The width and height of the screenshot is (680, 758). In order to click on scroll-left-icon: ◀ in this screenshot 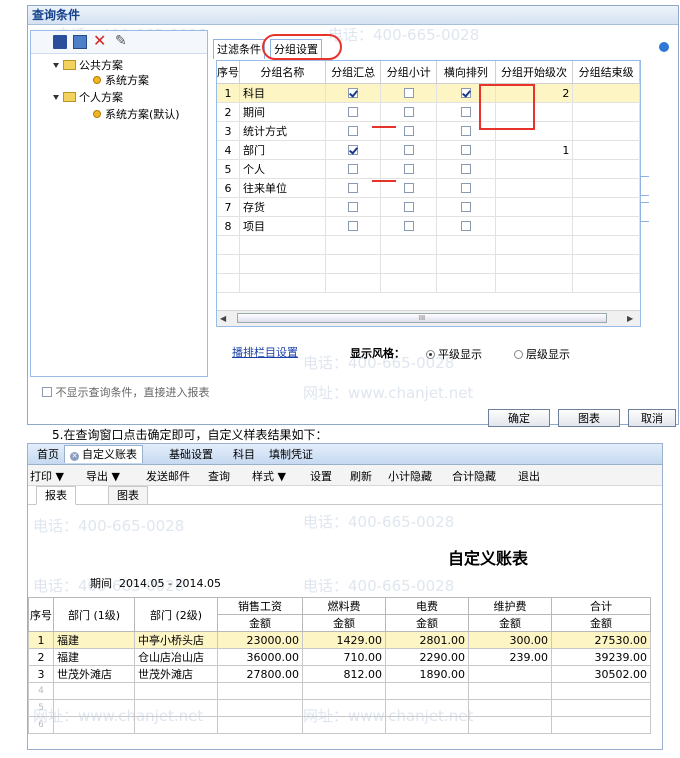, I will do `click(223, 318)`.